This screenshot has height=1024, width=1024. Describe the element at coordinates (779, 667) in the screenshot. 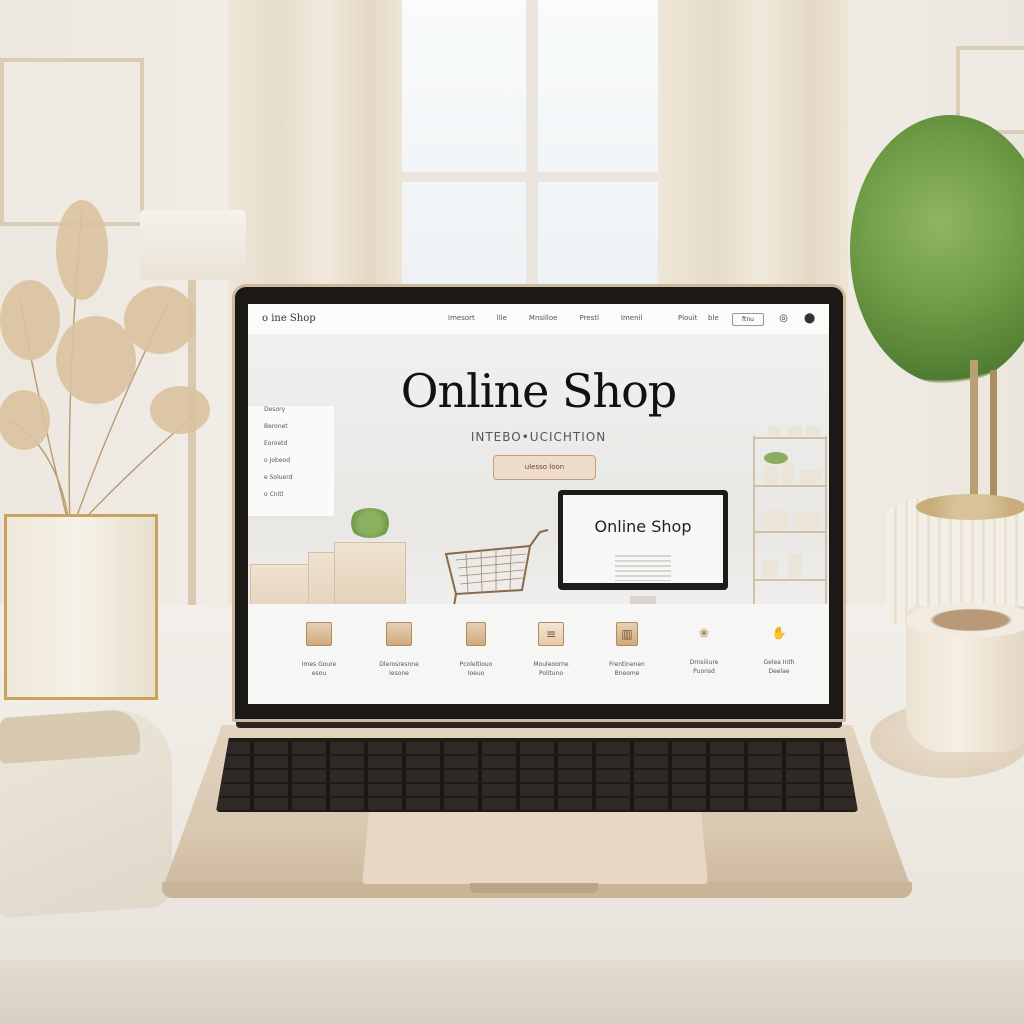

I see `category-label: Gelea Inth Deelae` at that location.